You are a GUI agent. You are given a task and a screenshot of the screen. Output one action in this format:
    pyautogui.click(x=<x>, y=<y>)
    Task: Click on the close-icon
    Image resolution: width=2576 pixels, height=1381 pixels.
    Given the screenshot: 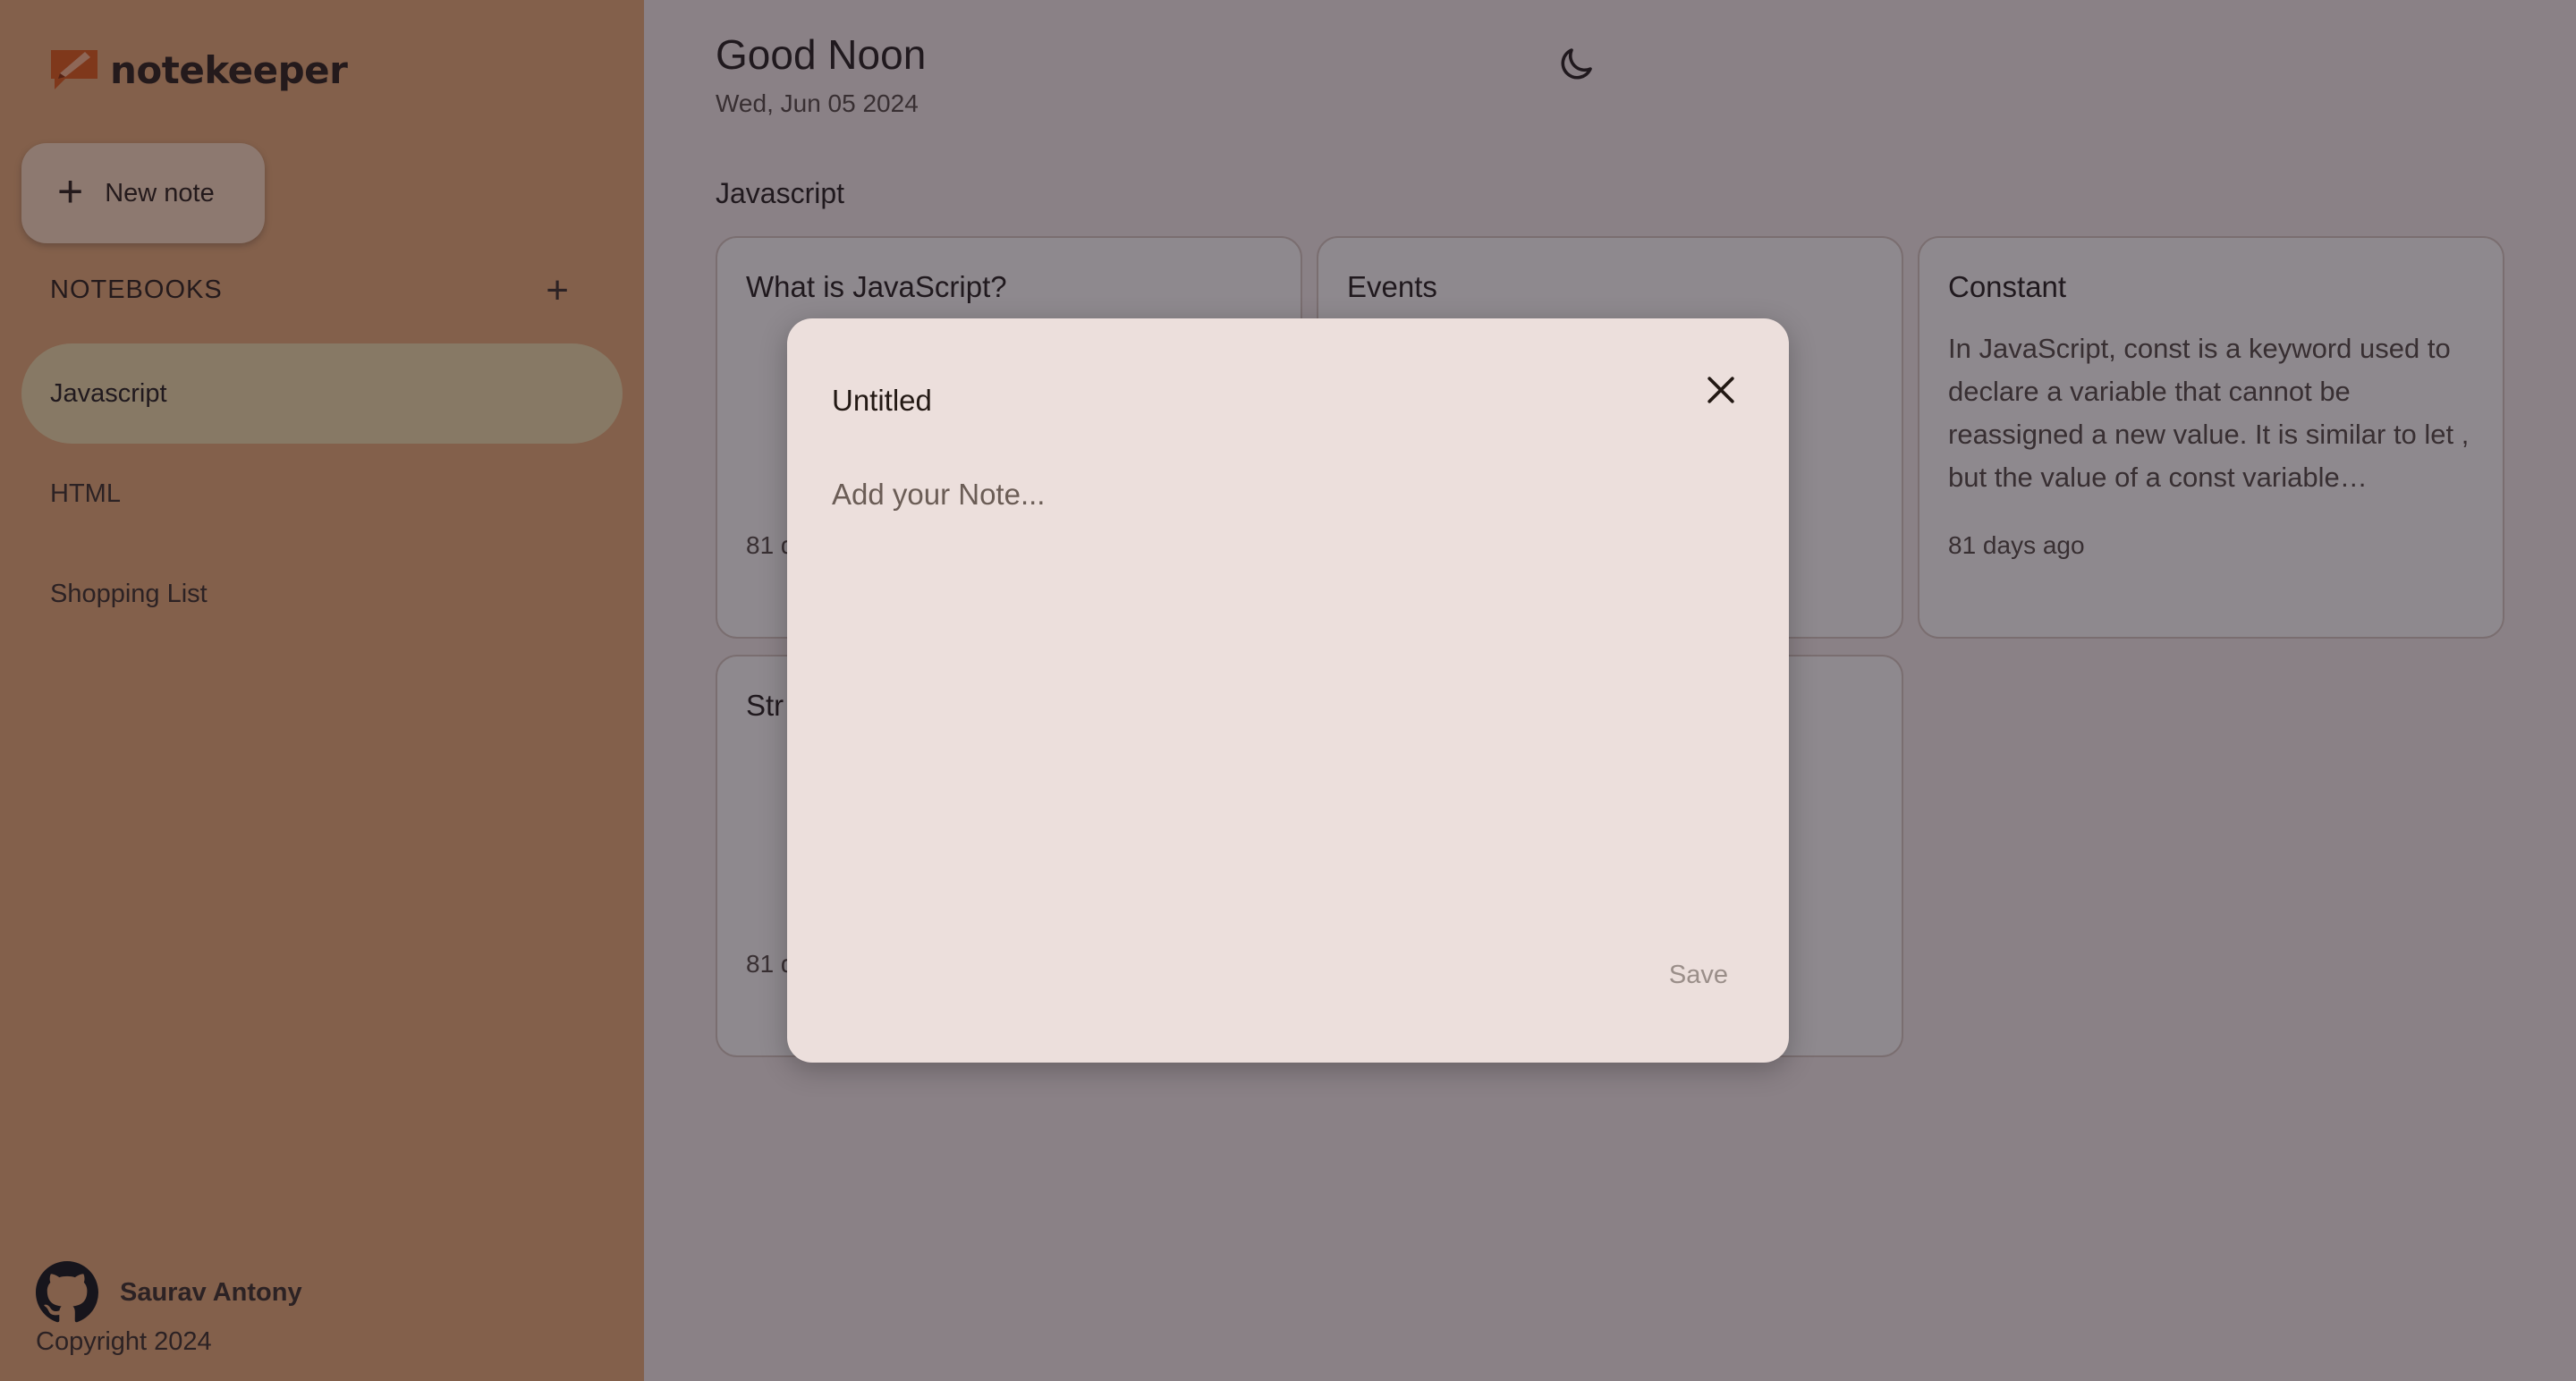 What is the action you would take?
    pyautogui.click(x=1720, y=390)
    